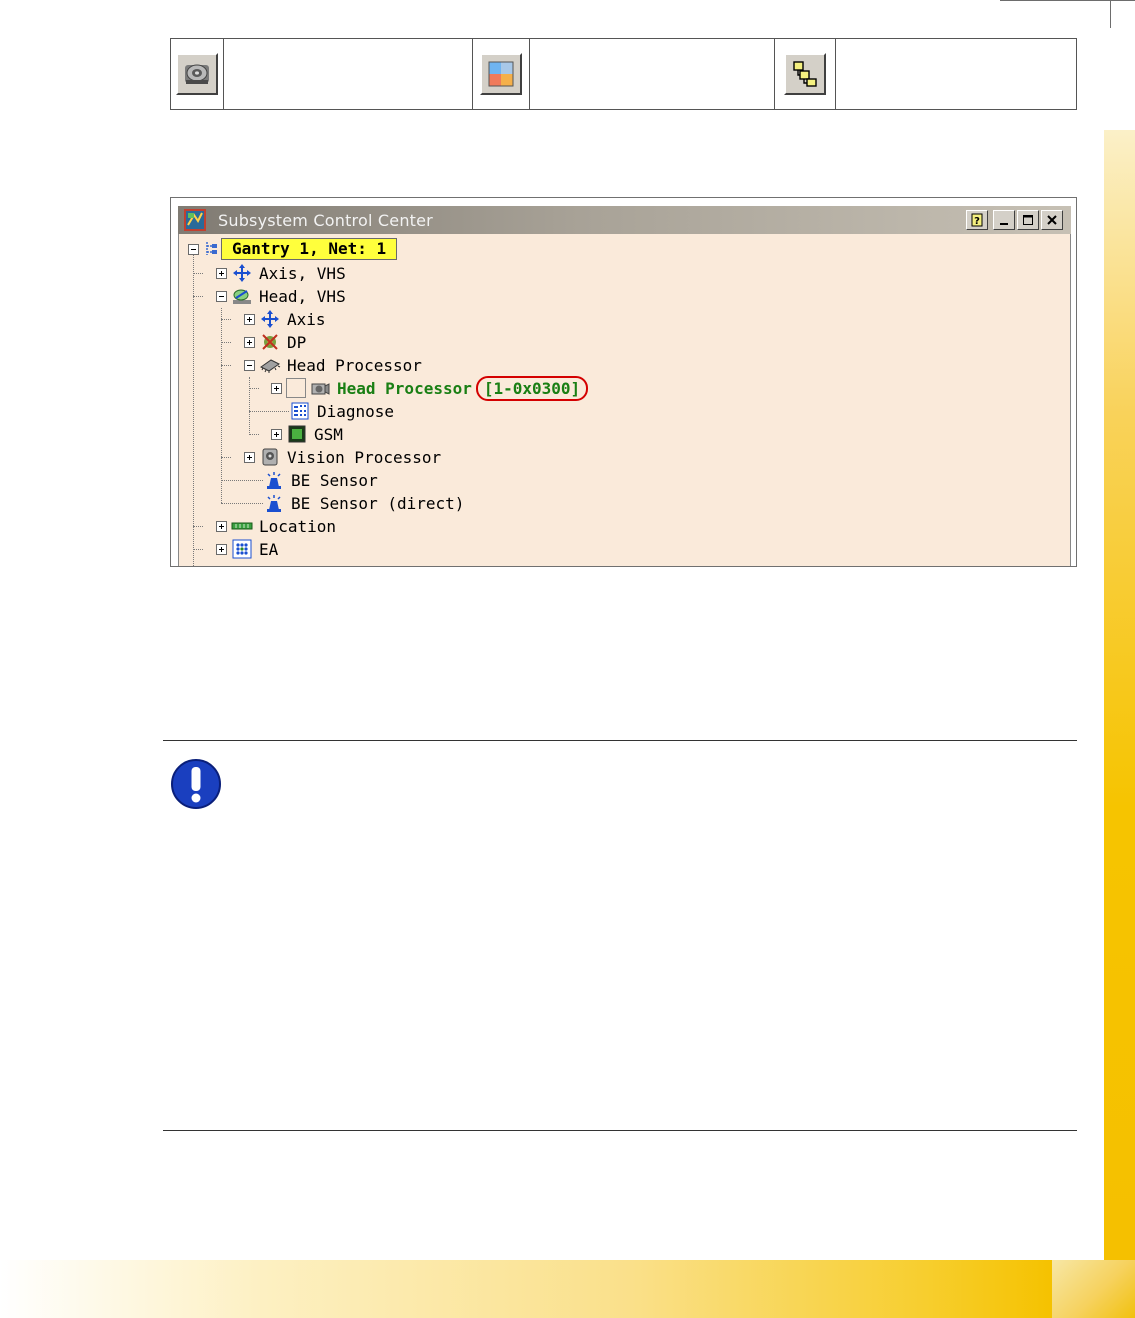  Describe the element at coordinates (404, 388) in the screenshot. I see `tree-label-selected: Head Processor` at that location.